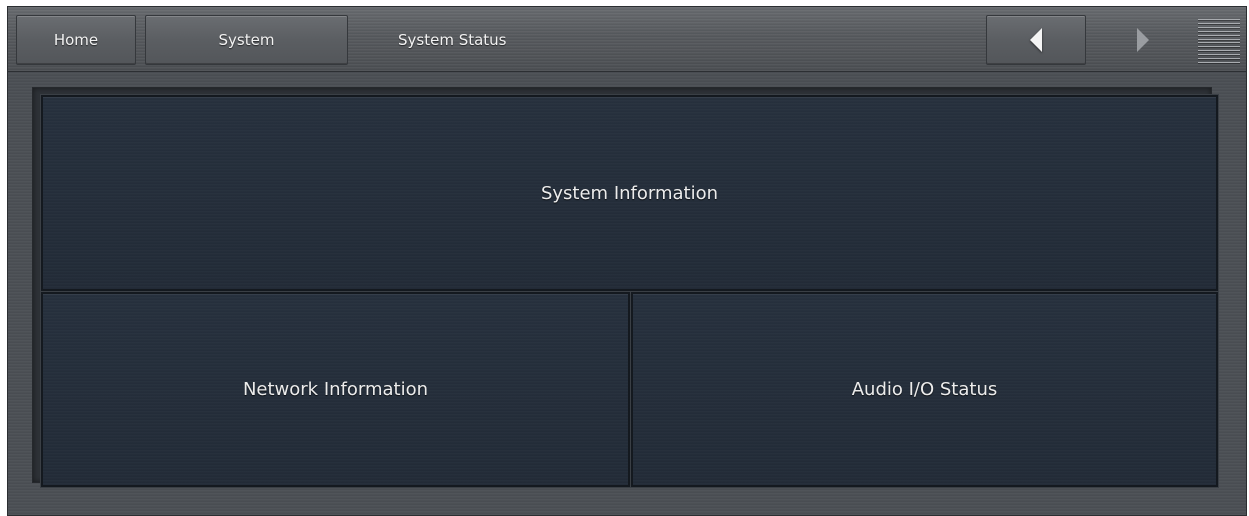 The width and height of the screenshot is (1249, 516). I want to click on system-information-label: System Information, so click(629, 193).